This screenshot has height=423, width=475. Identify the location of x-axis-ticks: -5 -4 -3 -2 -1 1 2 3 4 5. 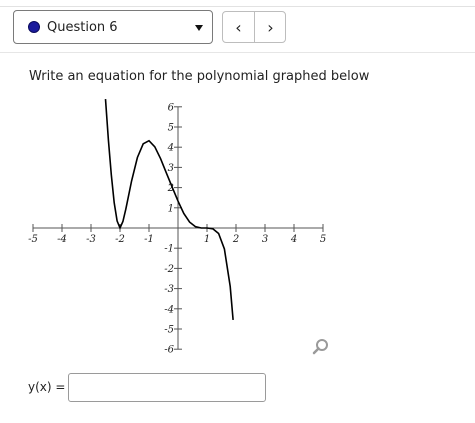
(177, 234).